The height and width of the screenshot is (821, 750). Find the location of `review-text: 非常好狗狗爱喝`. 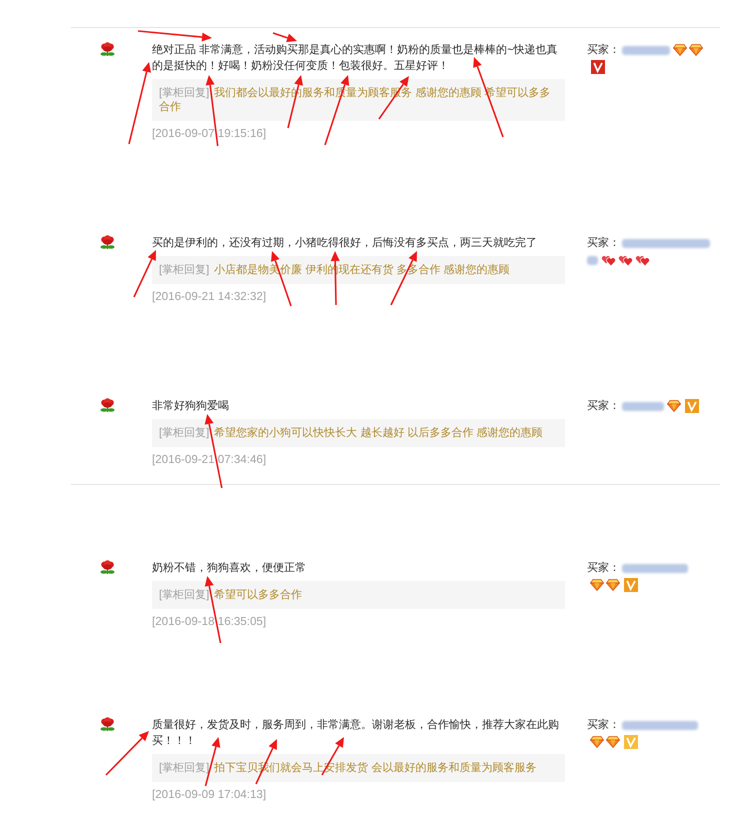

review-text: 非常好狗狗爱喝 is located at coordinates (191, 406).